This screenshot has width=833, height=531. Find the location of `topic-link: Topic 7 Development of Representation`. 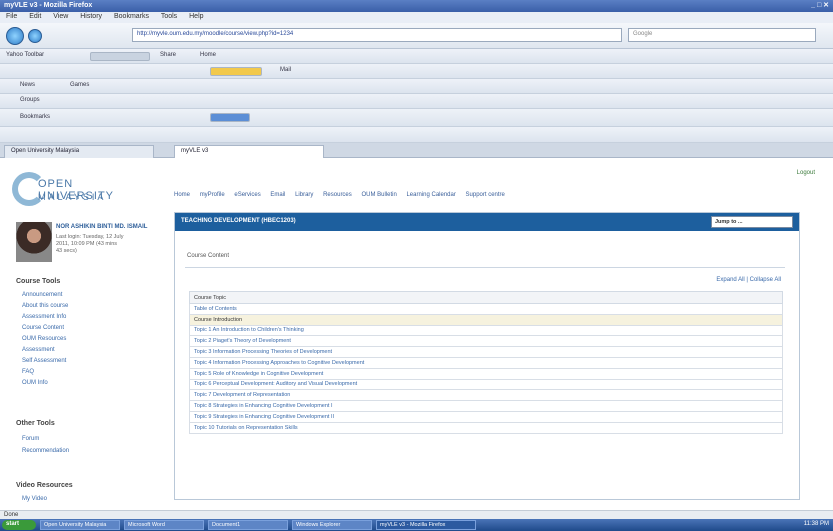

topic-link: Topic 7 Development of Representation is located at coordinates (486, 395).